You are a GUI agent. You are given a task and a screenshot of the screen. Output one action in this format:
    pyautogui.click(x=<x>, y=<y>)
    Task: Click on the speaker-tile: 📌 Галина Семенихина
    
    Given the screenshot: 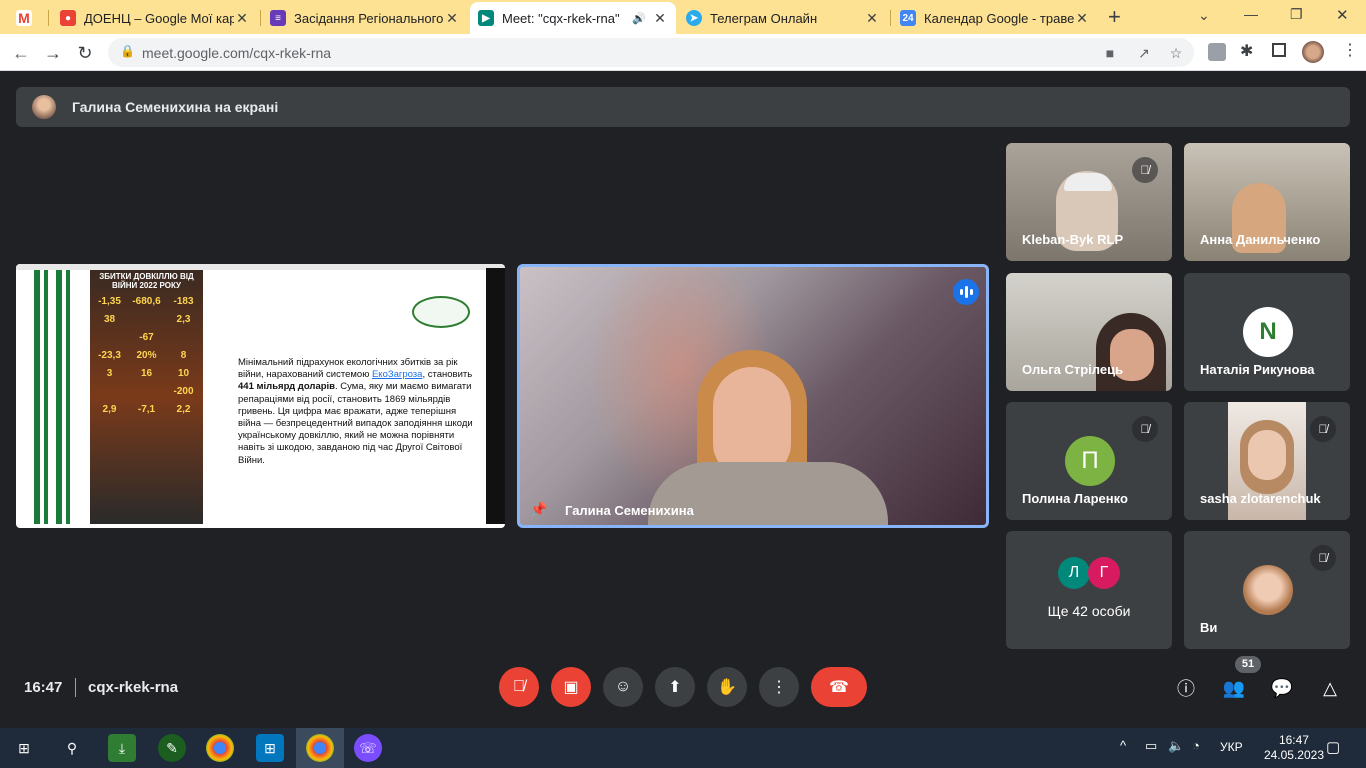 What is the action you would take?
    pyautogui.click(x=753, y=396)
    